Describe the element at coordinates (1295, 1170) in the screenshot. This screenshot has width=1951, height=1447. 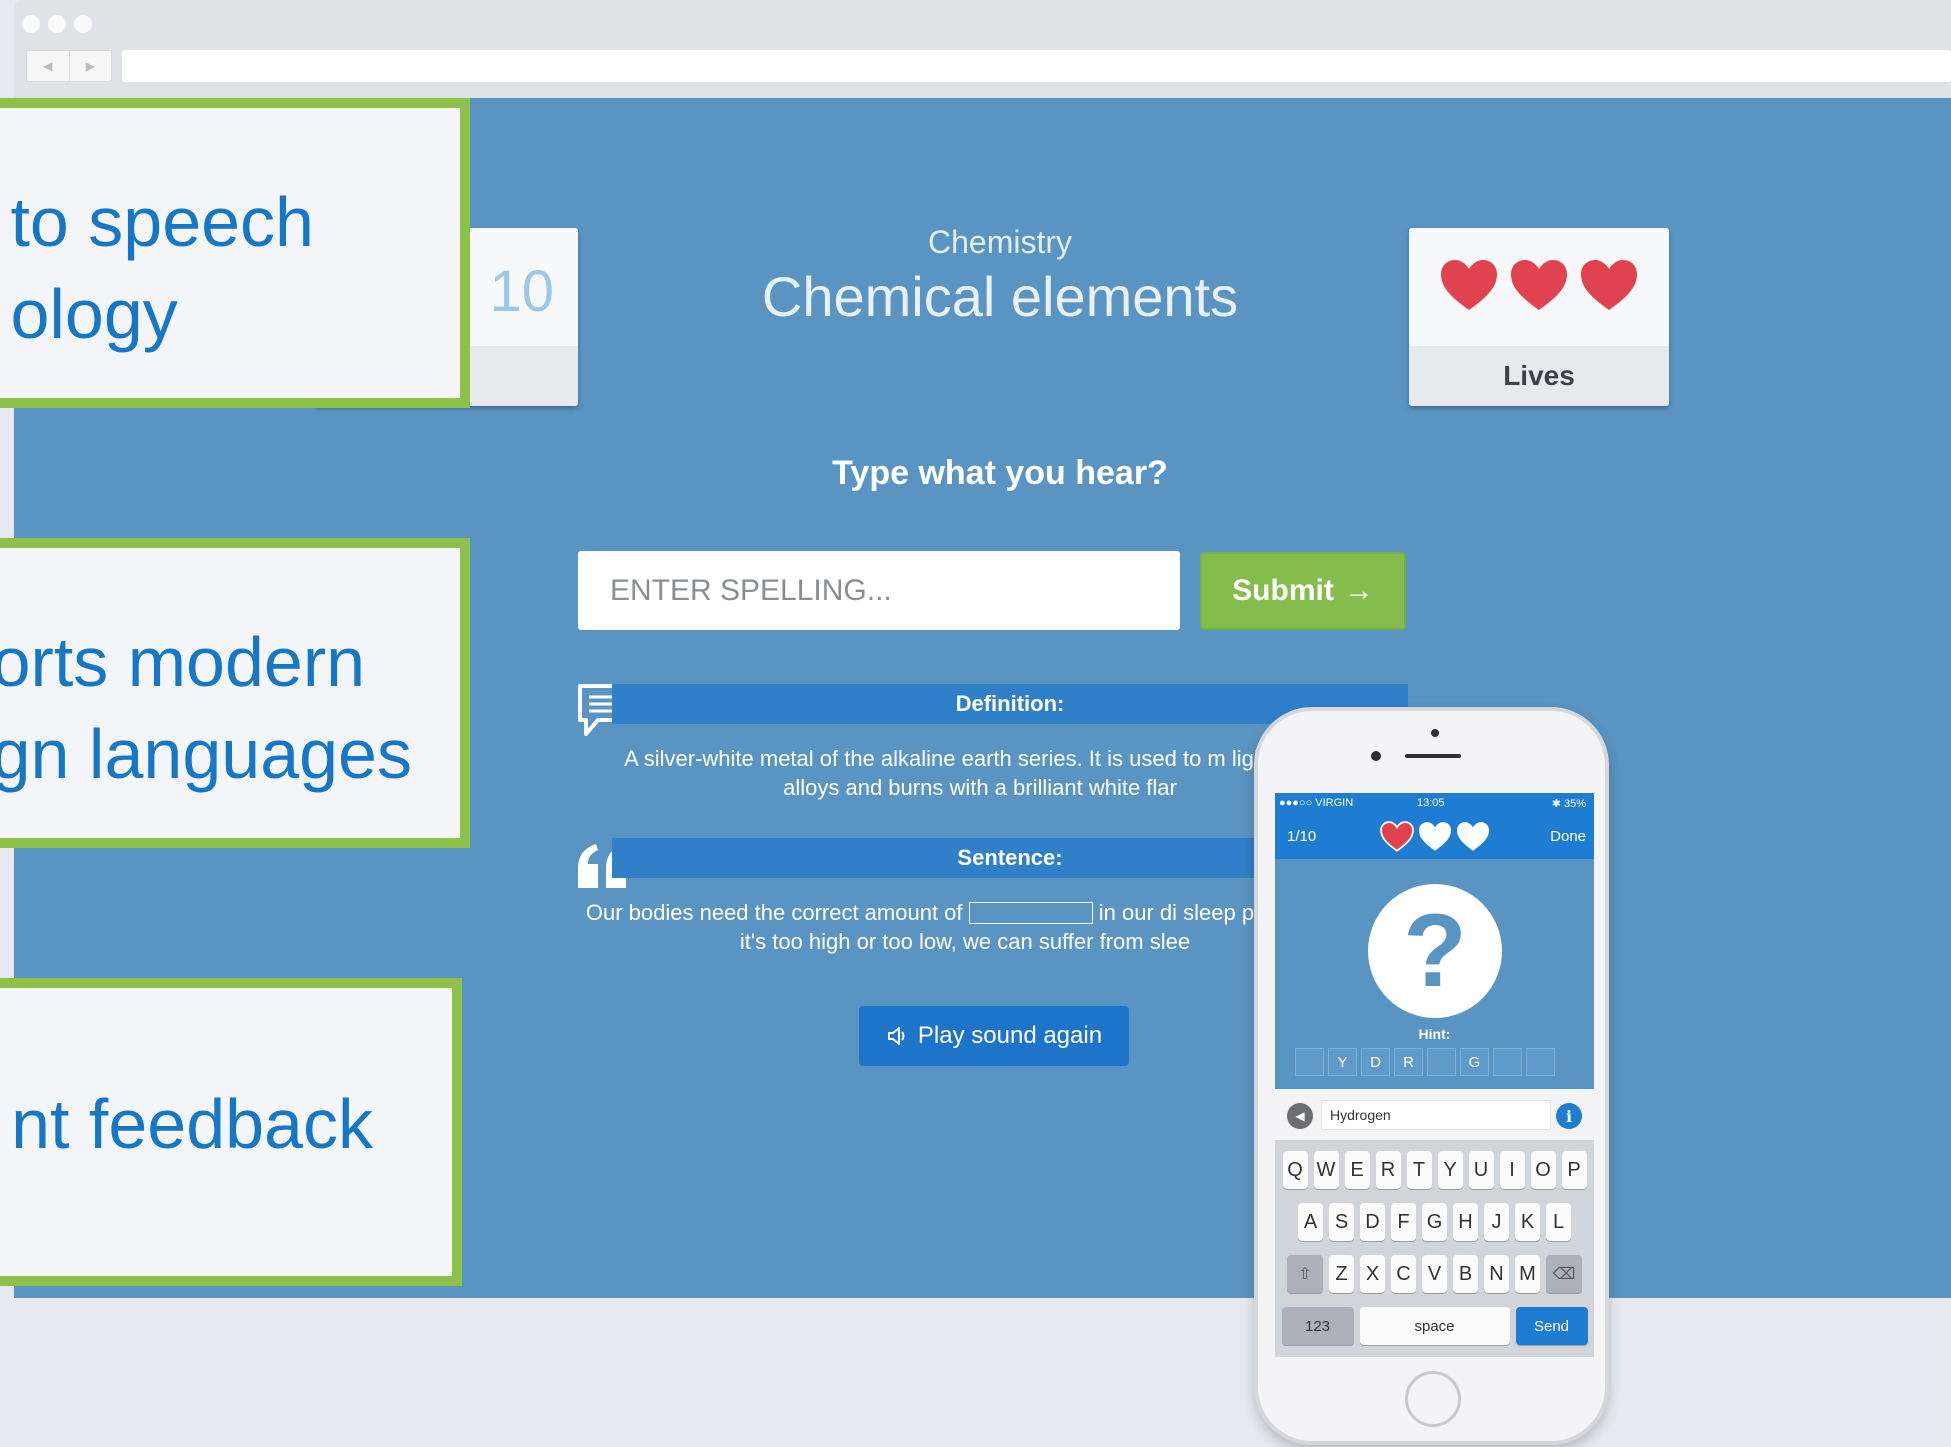
I see `key-q: Q` at that location.